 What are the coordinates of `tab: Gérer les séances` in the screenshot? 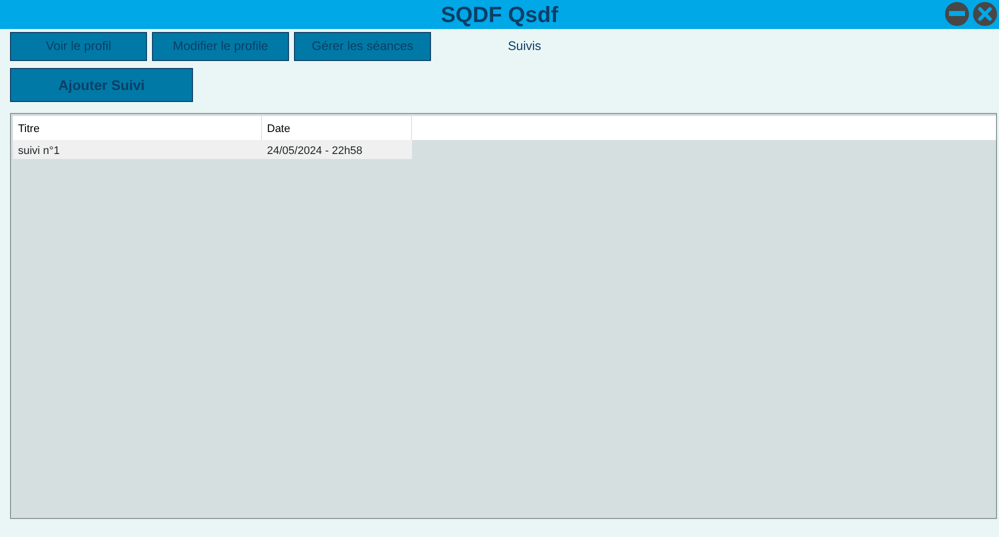 It's located at (362, 46).